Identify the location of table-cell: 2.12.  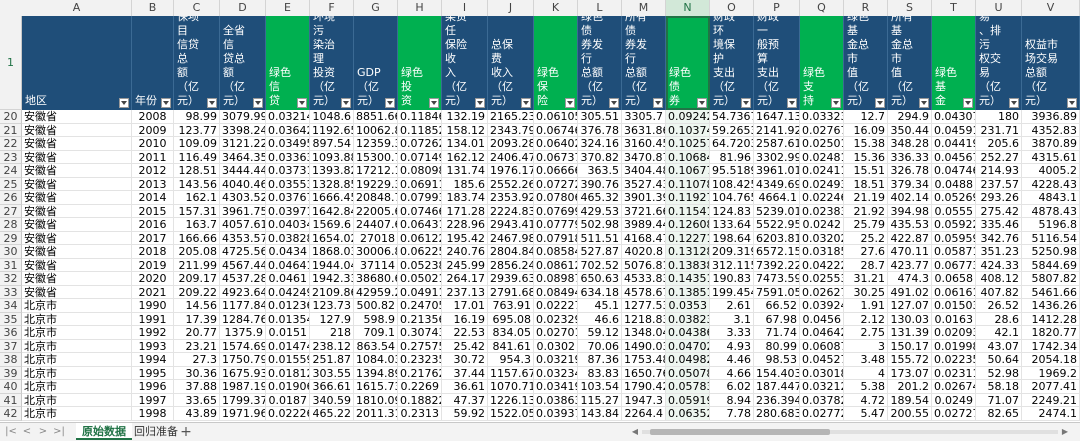
(866, 319).